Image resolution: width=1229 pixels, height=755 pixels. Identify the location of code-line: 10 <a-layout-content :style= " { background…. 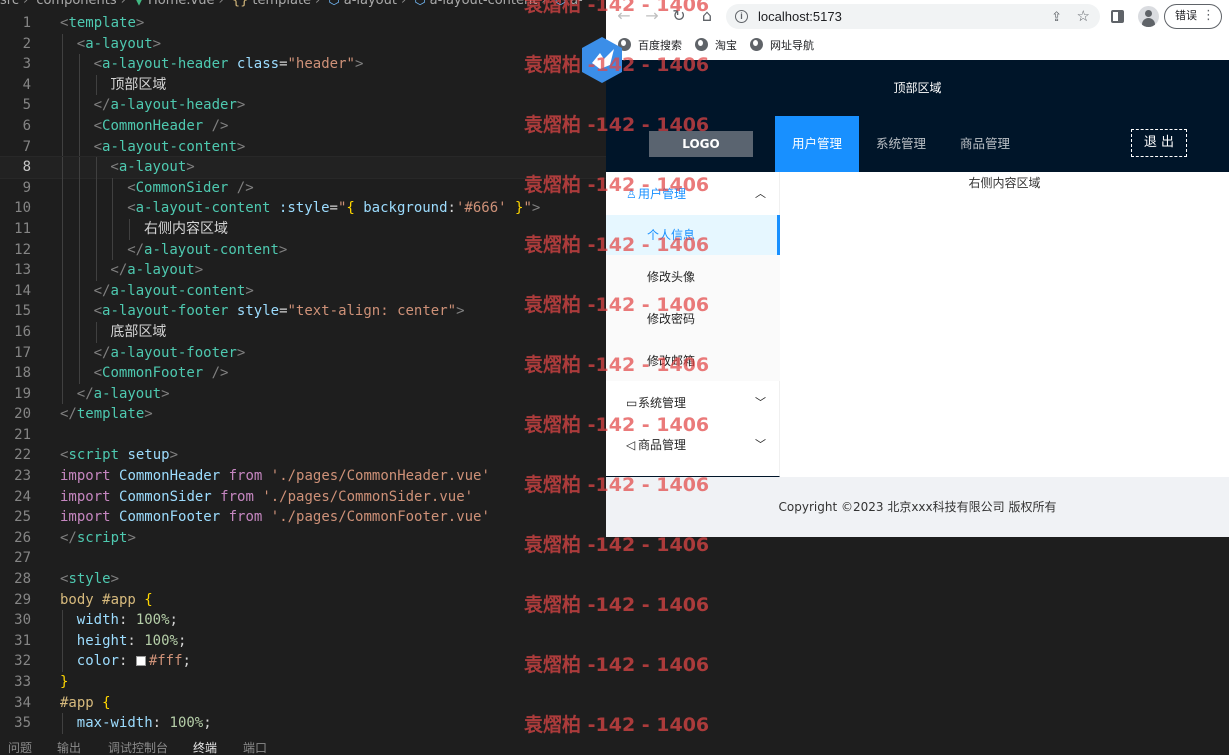
(303, 208).